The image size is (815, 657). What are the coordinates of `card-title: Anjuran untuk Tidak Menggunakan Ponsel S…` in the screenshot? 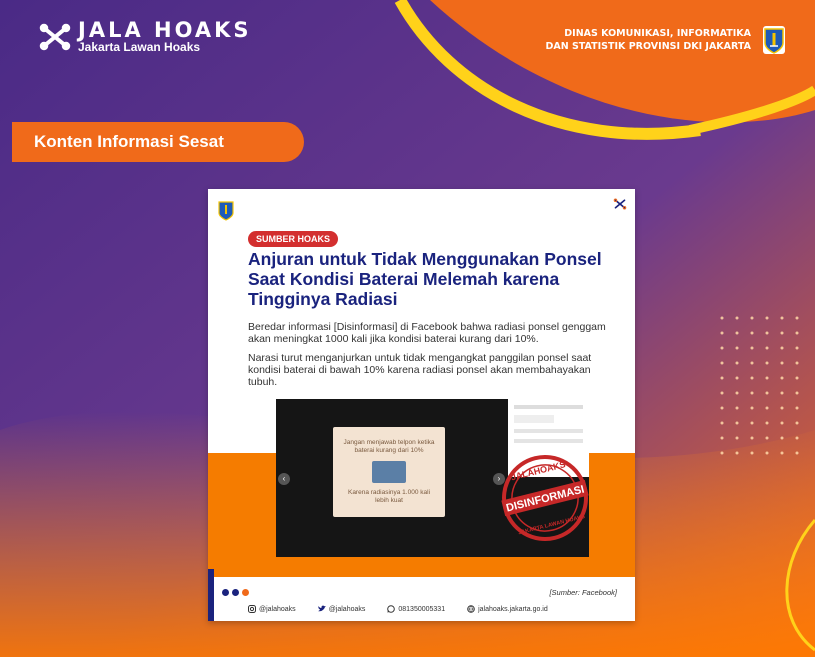 It's located at (425, 279).